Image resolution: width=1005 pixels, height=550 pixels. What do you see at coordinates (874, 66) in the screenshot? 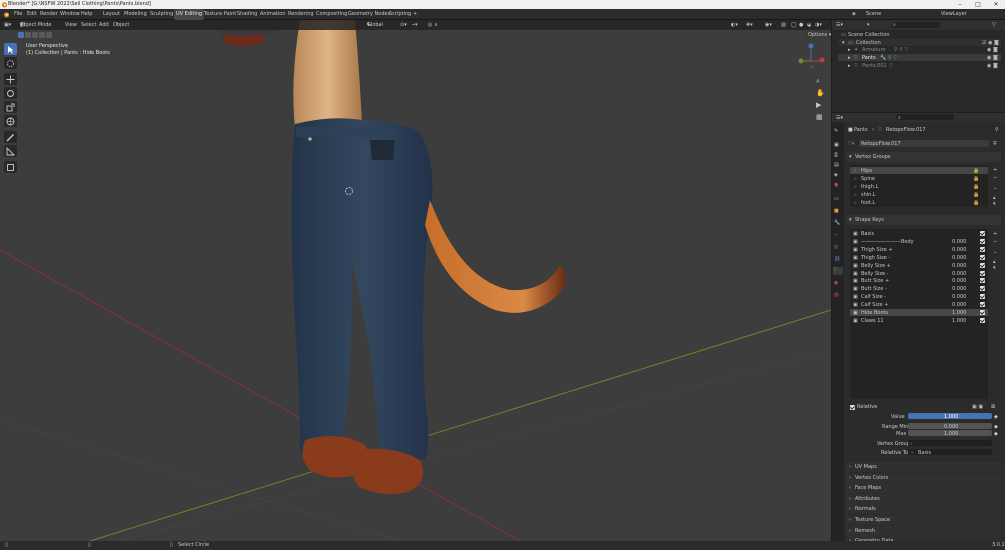
I see `outliner-item-pants001: Pants.001` at bounding box center [874, 66].